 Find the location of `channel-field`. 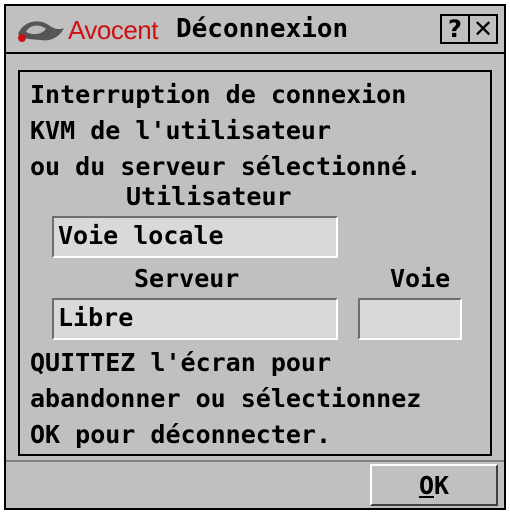

channel-field is located at coordinates (410, 319).